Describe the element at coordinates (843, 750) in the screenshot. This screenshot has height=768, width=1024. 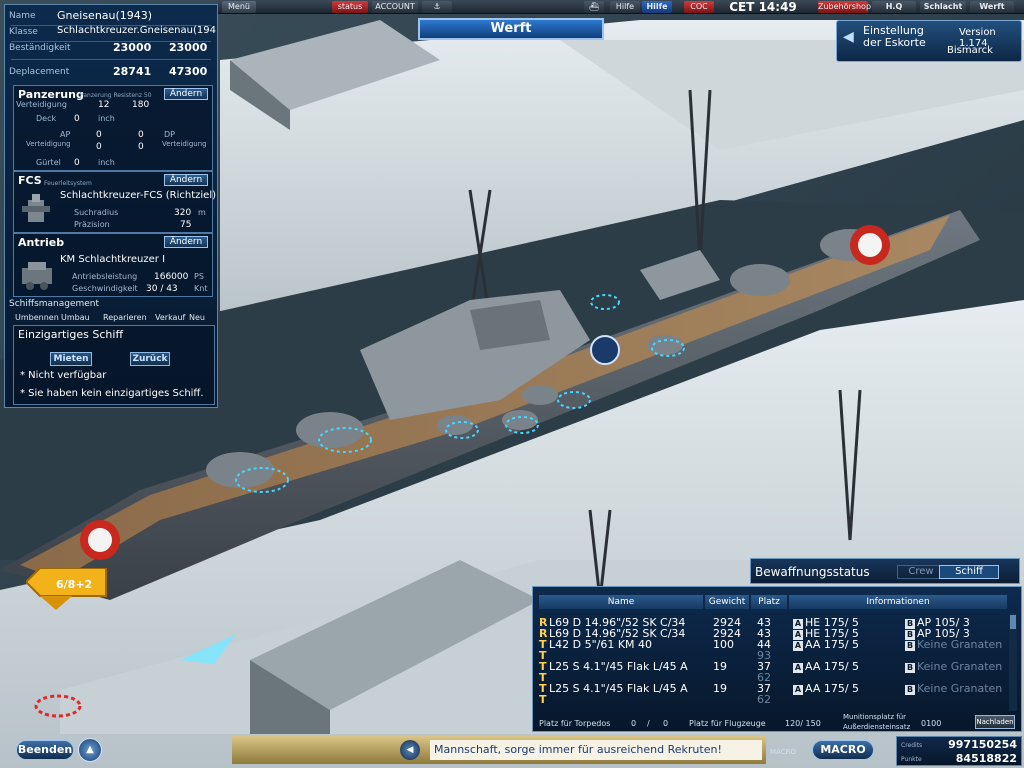
I see `macro-button: MACRO` at that location.